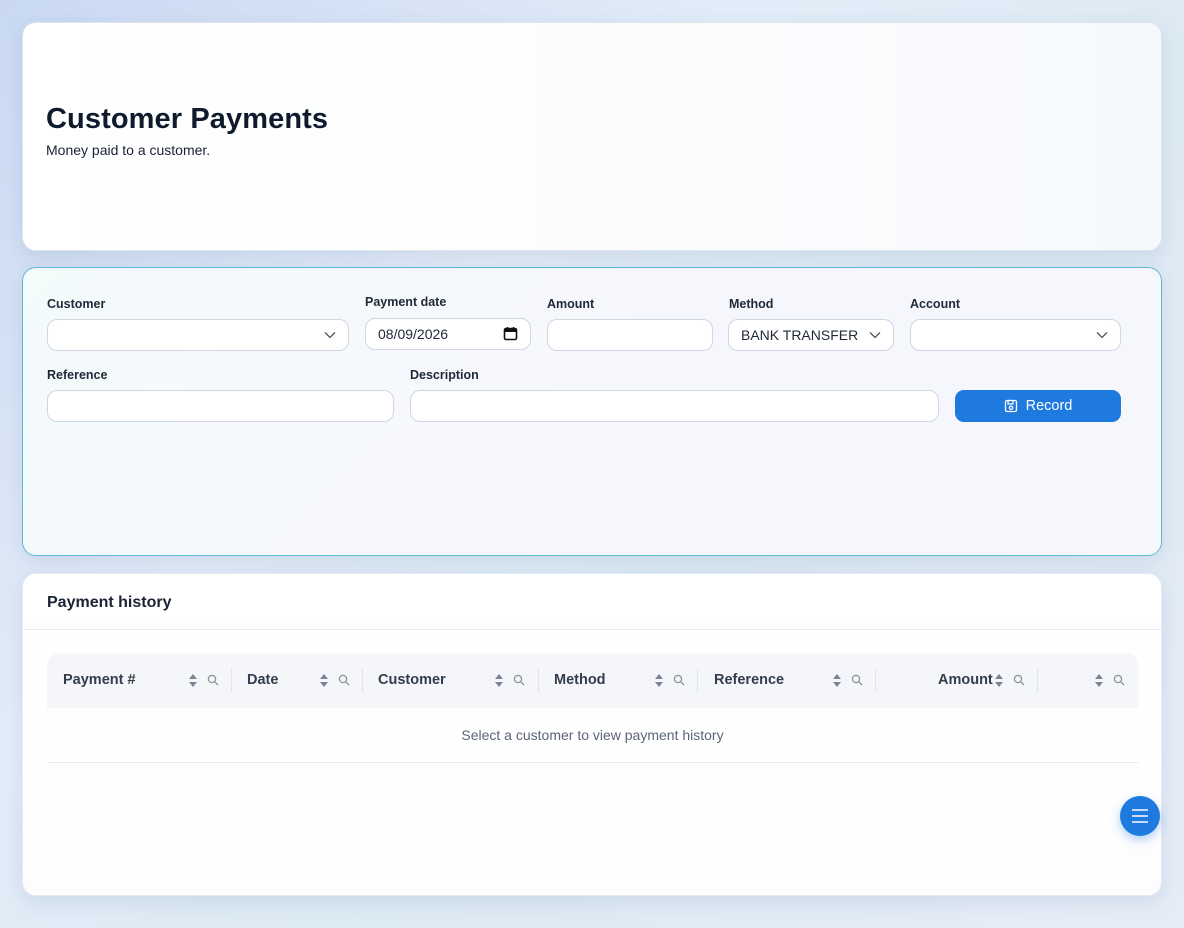 The image size is (1184, 928). What do you see at coordinates (580, 680) in the screenshot?
I see `column-label: Method` at bounding box center [580, 680].